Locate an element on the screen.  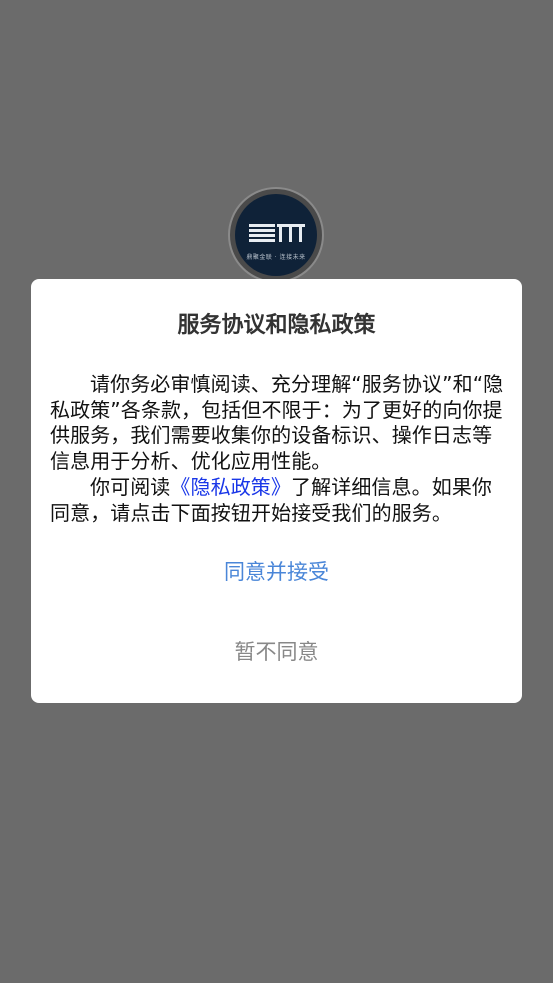
dialog-paragraph-2: 你可阅读《隐私政策》了解详细信息。如果你同意，请点击下面按钮开始接受我们的服务。 is located at coordinates (277, 500).